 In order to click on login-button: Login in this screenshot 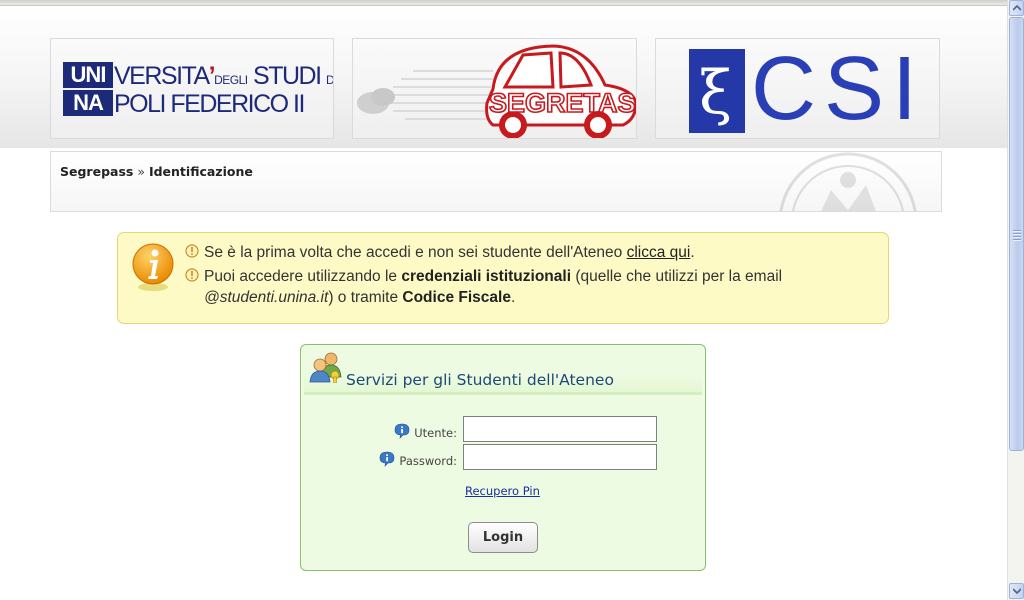, I will do `click(503, 537)`.